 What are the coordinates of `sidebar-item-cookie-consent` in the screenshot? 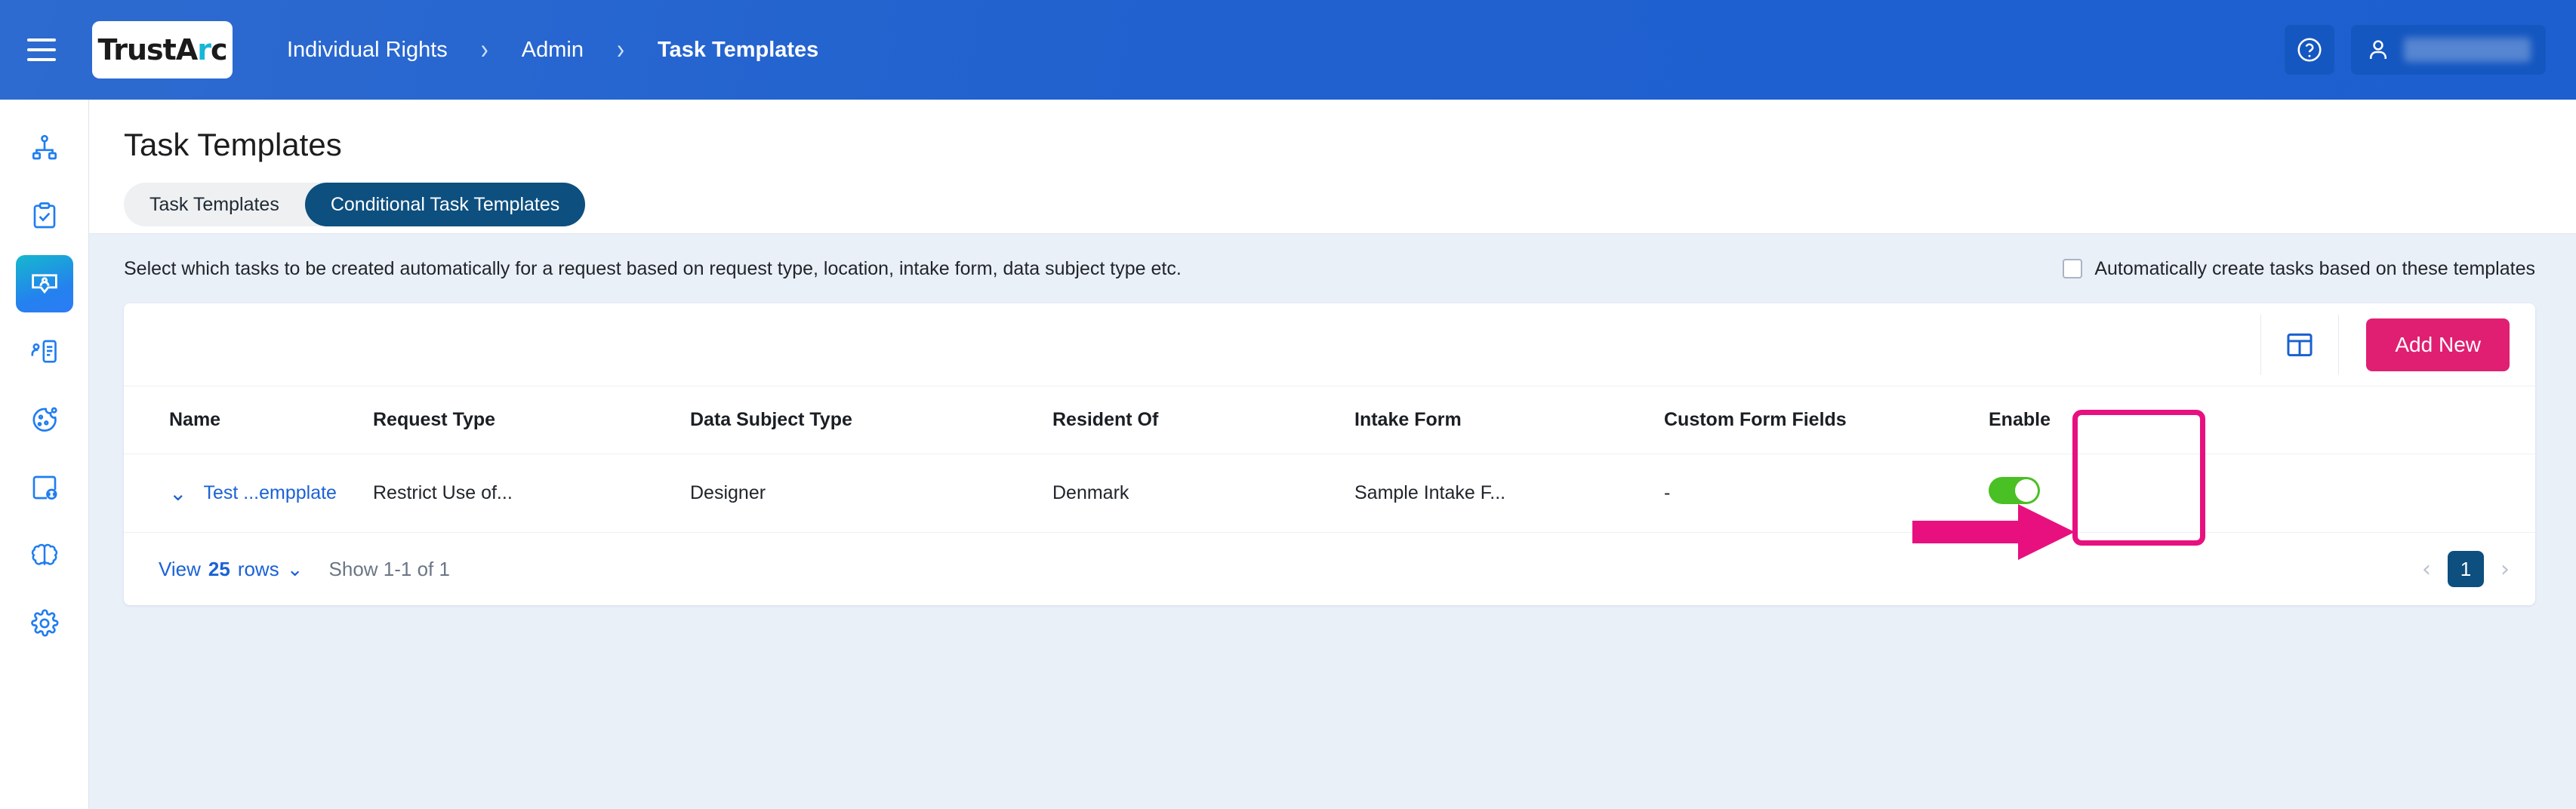 It's located at (44, 419).